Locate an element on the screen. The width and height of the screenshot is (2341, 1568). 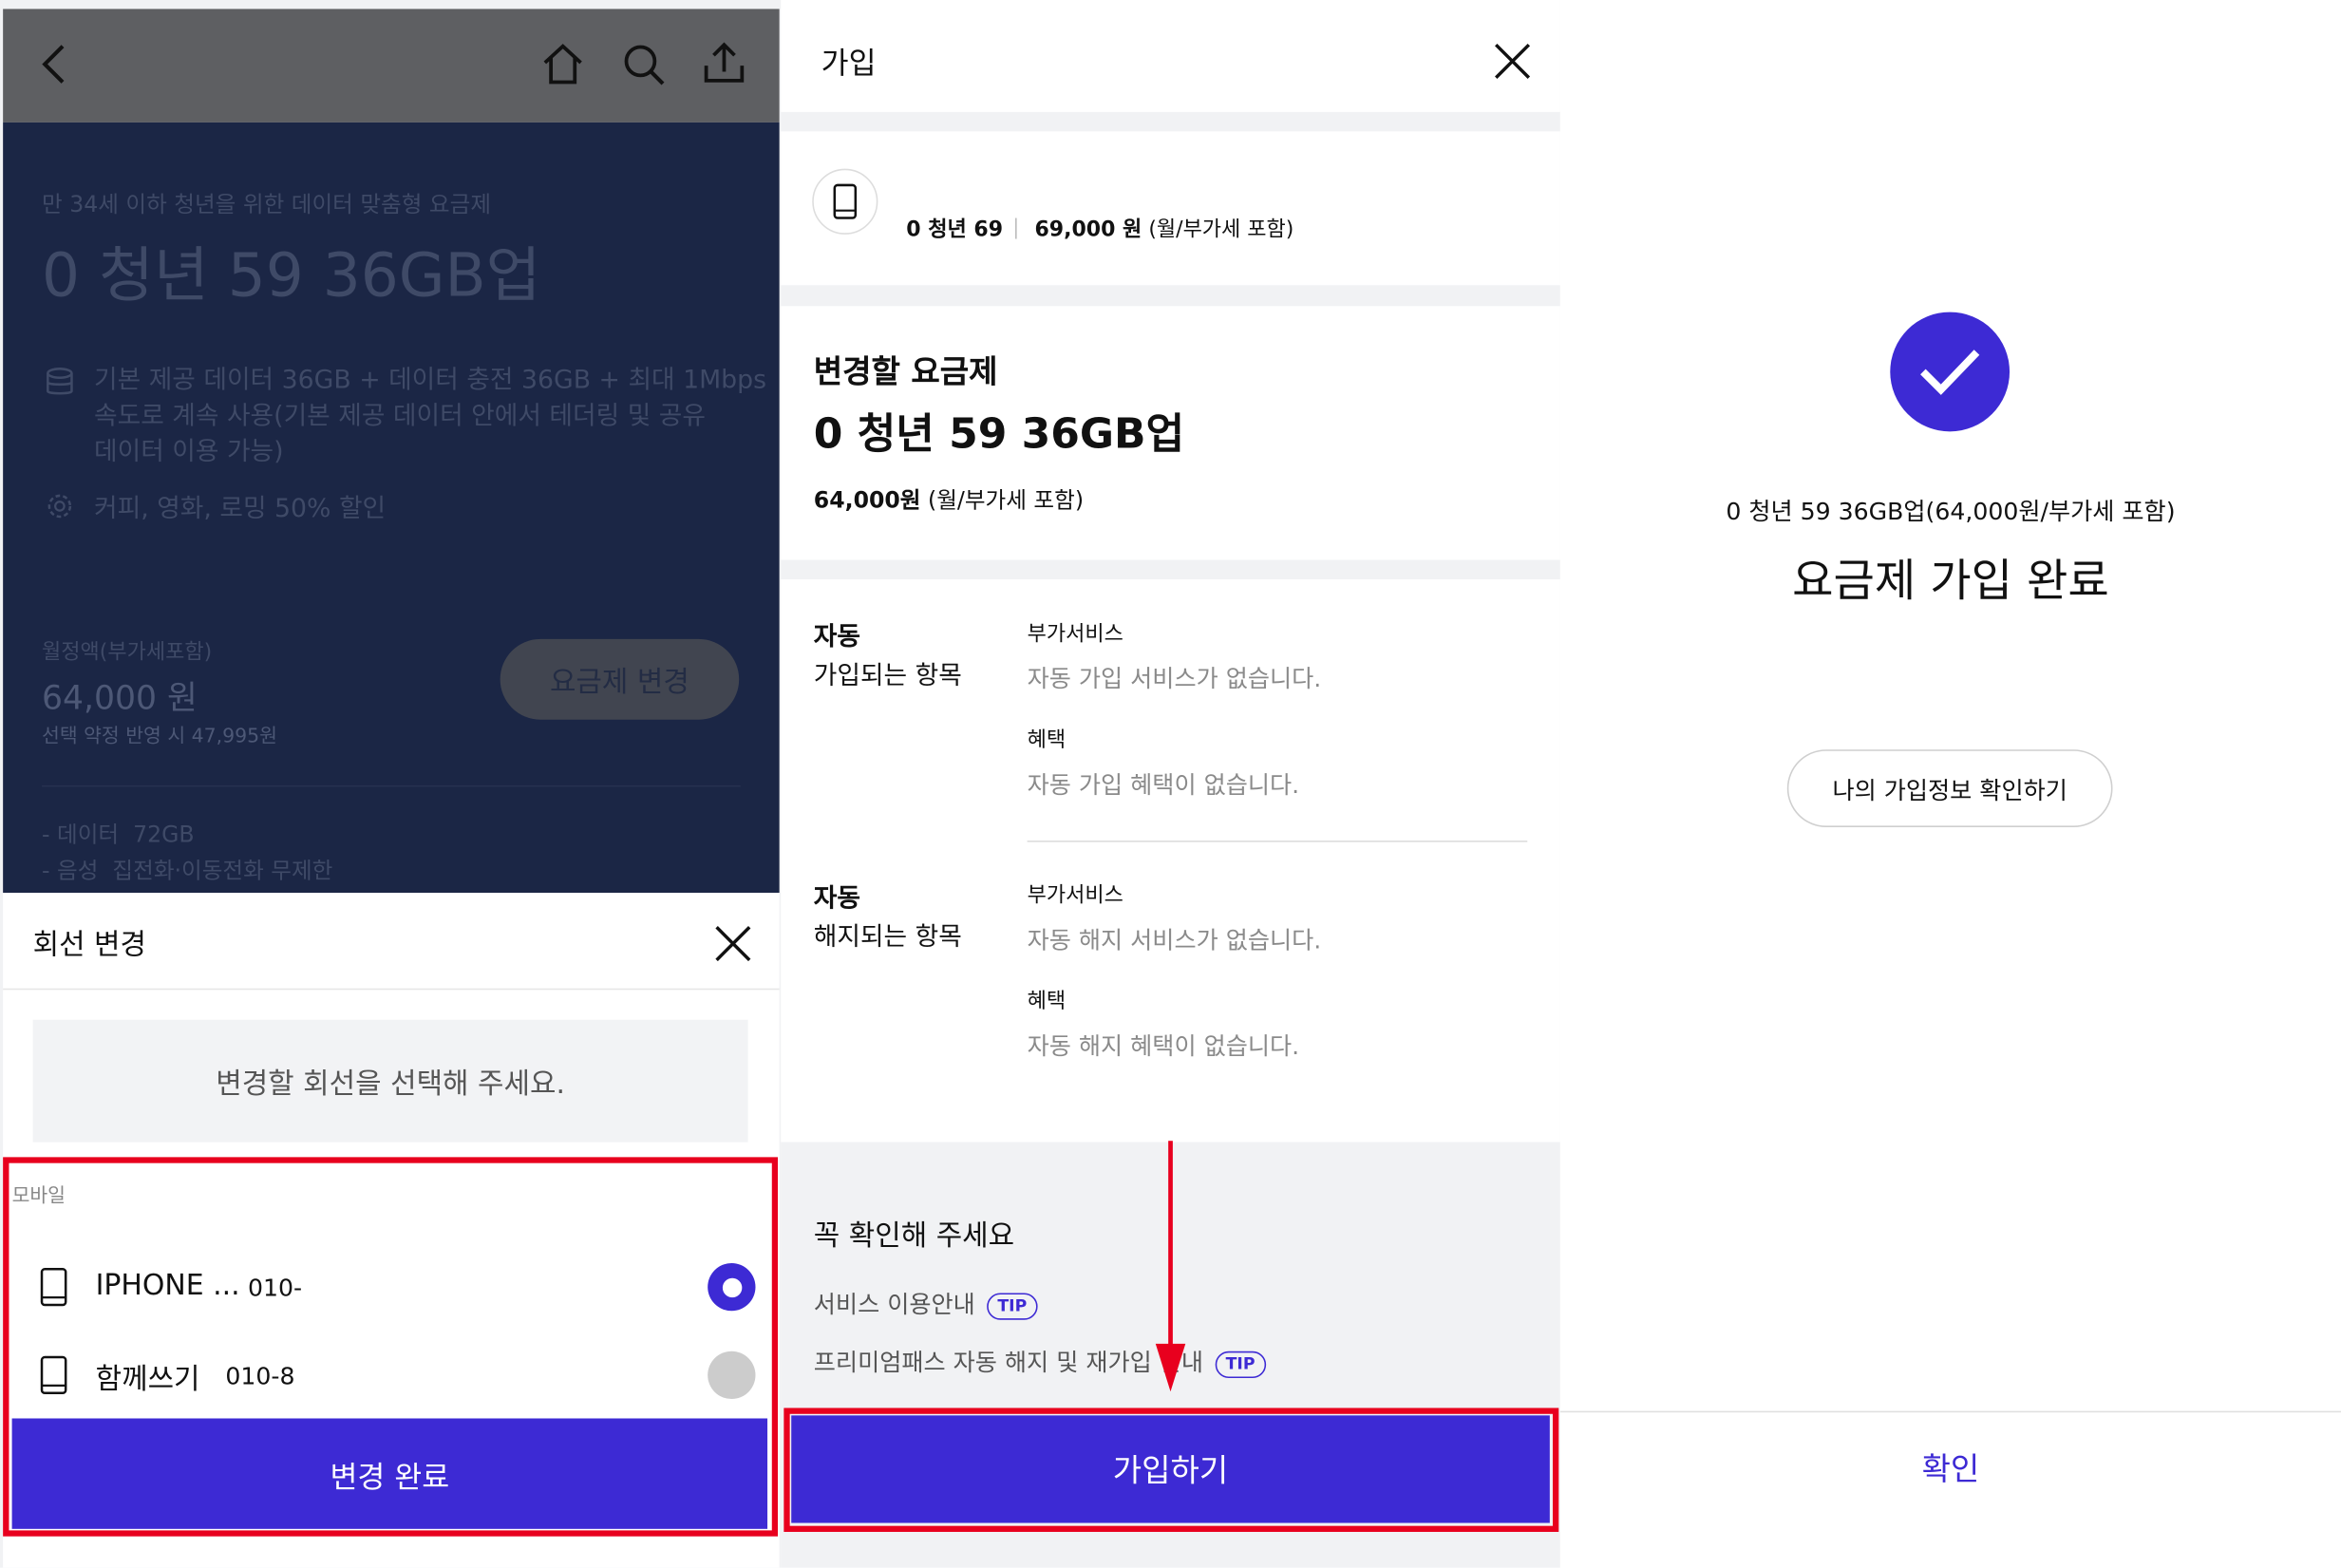
join-header: 가입 is located at coordinates (1171, 56).